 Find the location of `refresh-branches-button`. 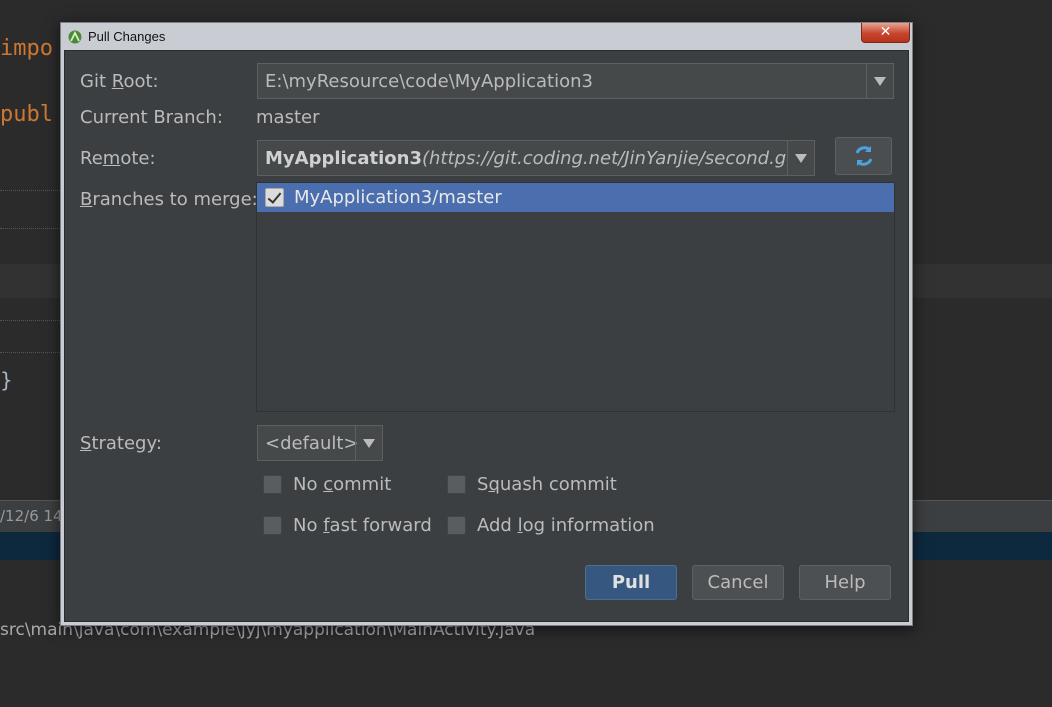

refresh-branches-button is located at coordinates (863, 156).